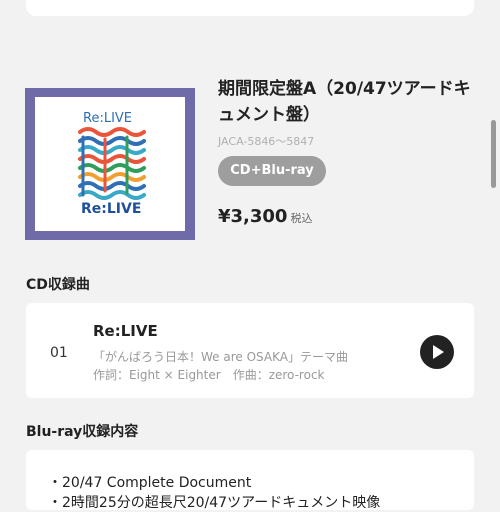 The height and width of the screenshot is (512, 500). Describe the element at coordinates (250, 8) in the screenshot. I see `previous-card` at that location.